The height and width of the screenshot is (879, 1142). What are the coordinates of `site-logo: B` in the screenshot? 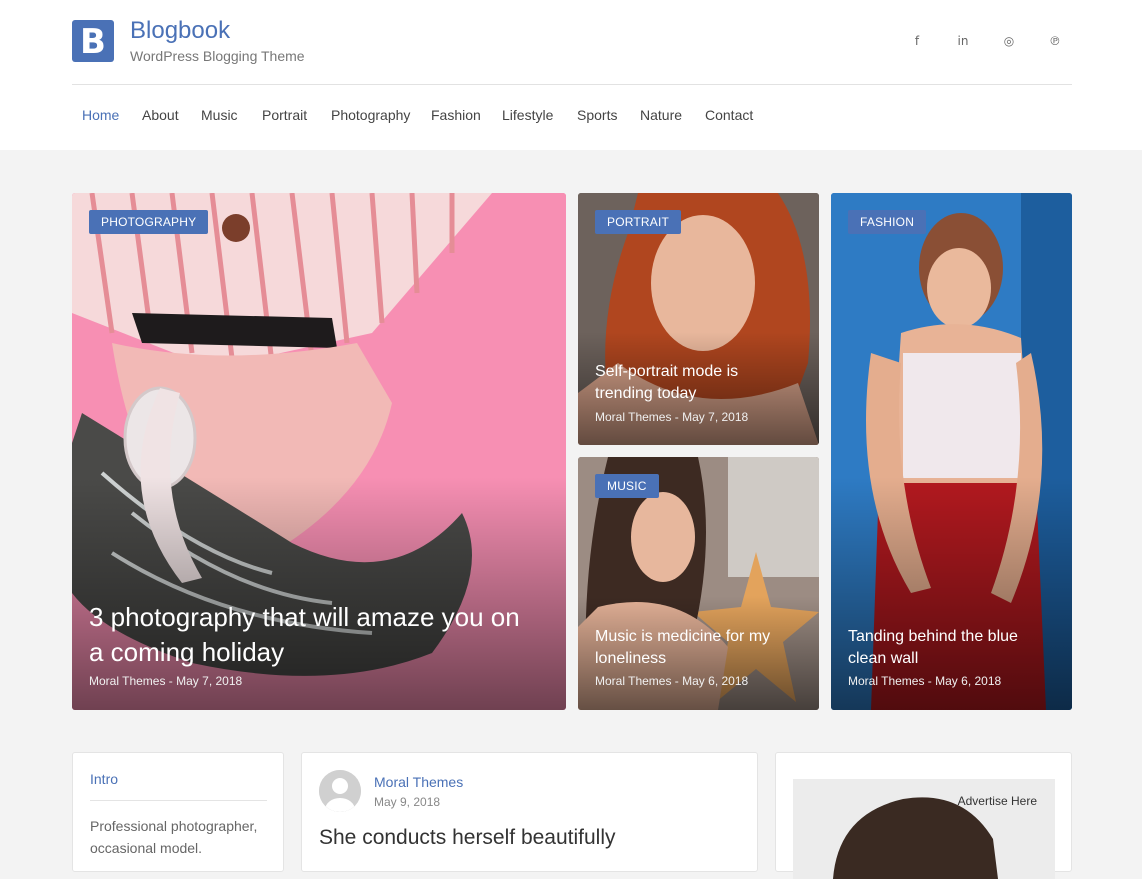 It's located at (93, 41).